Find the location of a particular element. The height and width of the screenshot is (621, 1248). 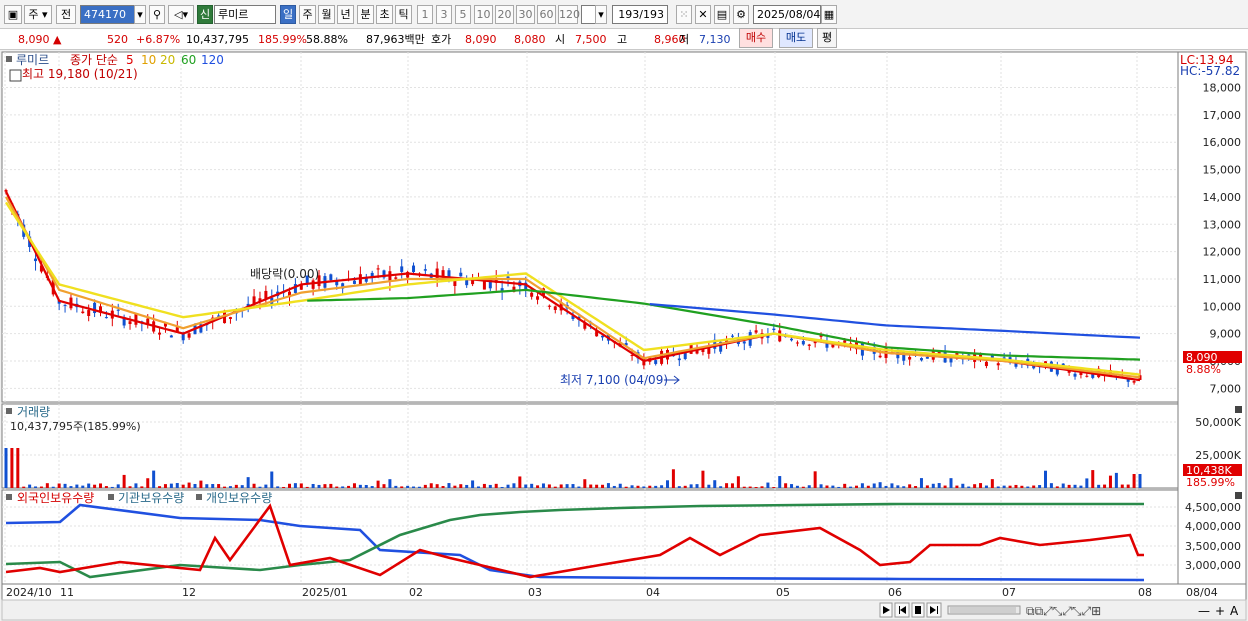

ma120-label: 120 is located at coordinates (212, 60).